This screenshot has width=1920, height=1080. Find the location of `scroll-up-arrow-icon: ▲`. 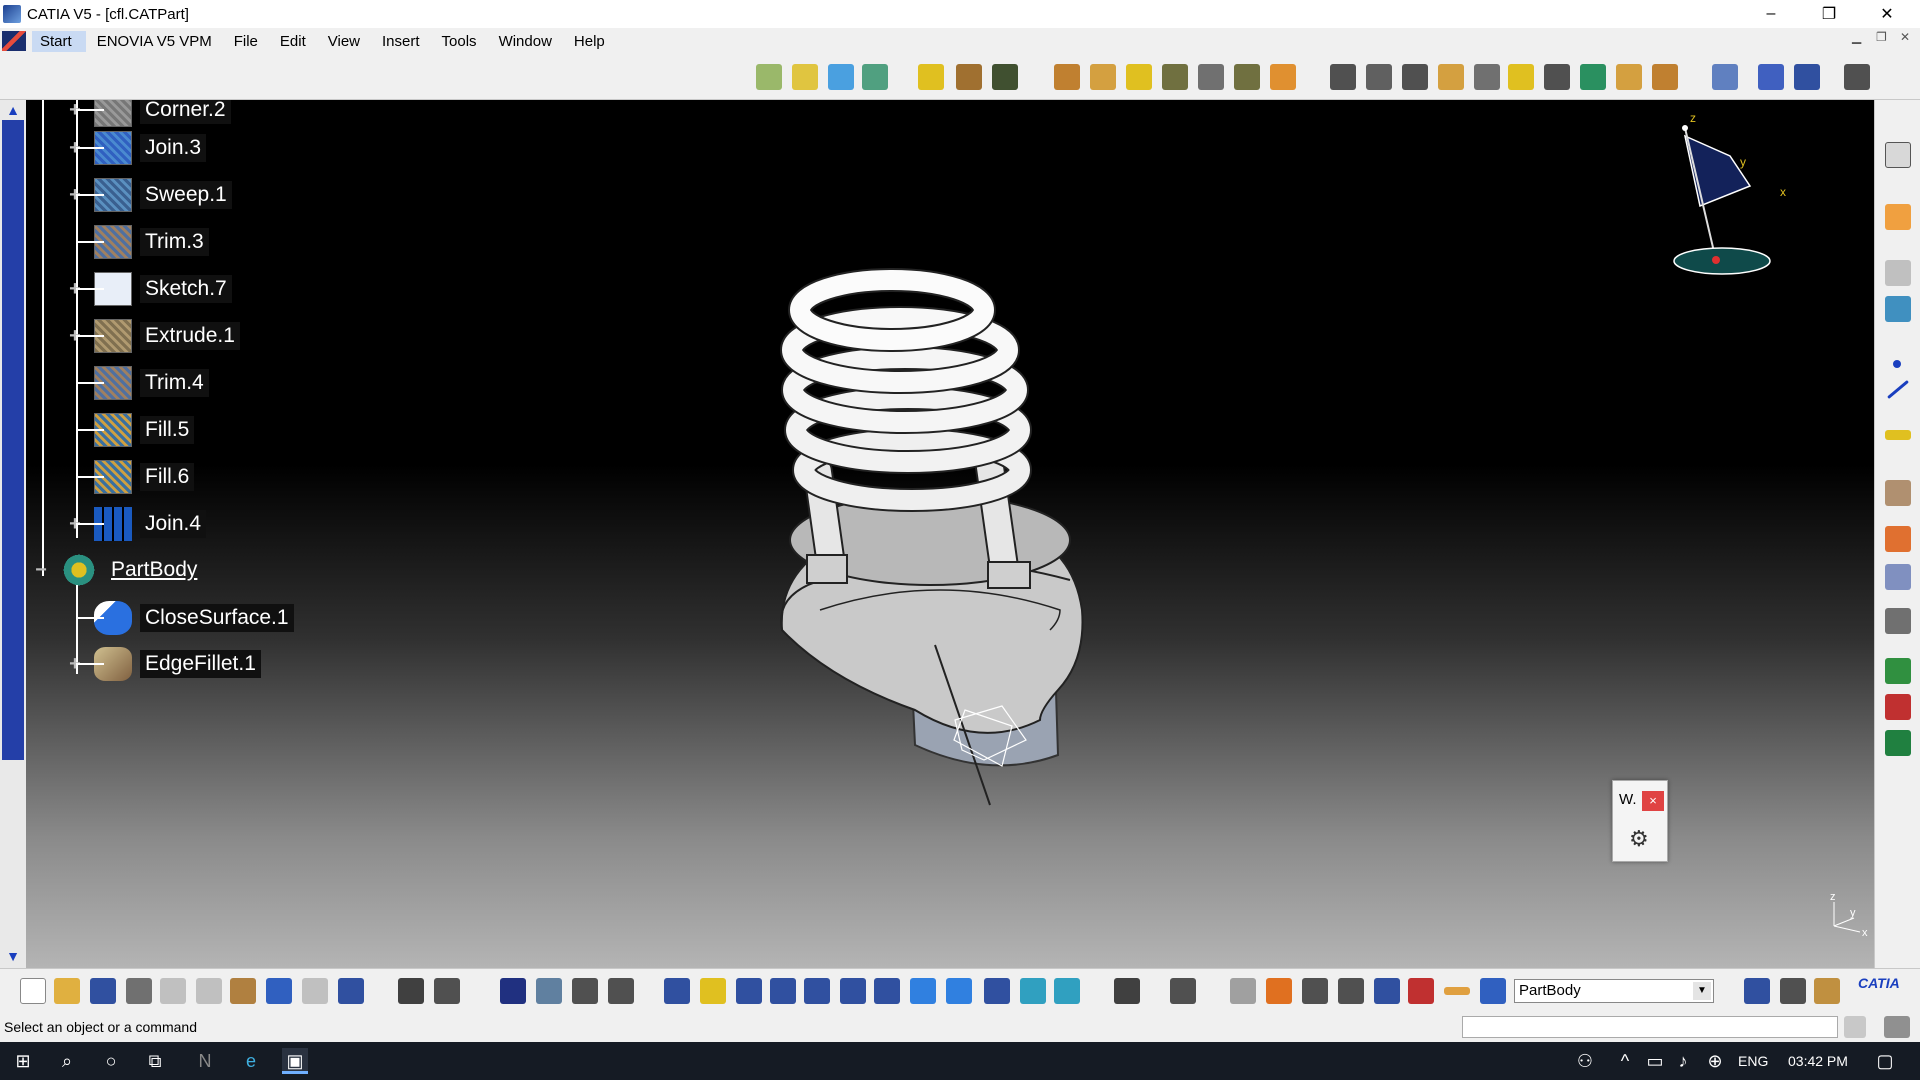

scroll-up-arrow-icon: ▲ is located at coordinates (13, 110).